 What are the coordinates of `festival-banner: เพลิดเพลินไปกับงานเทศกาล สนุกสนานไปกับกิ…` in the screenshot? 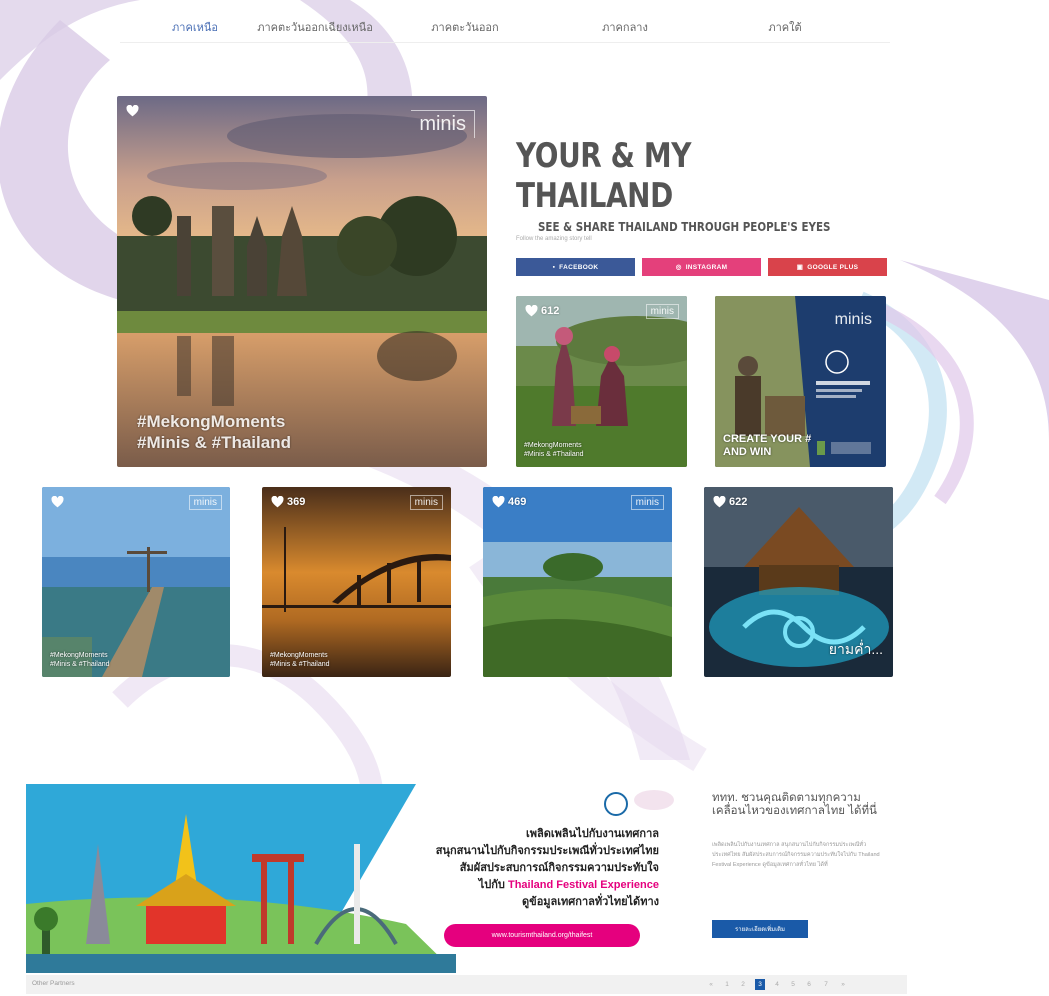 It's located at (357, 878).